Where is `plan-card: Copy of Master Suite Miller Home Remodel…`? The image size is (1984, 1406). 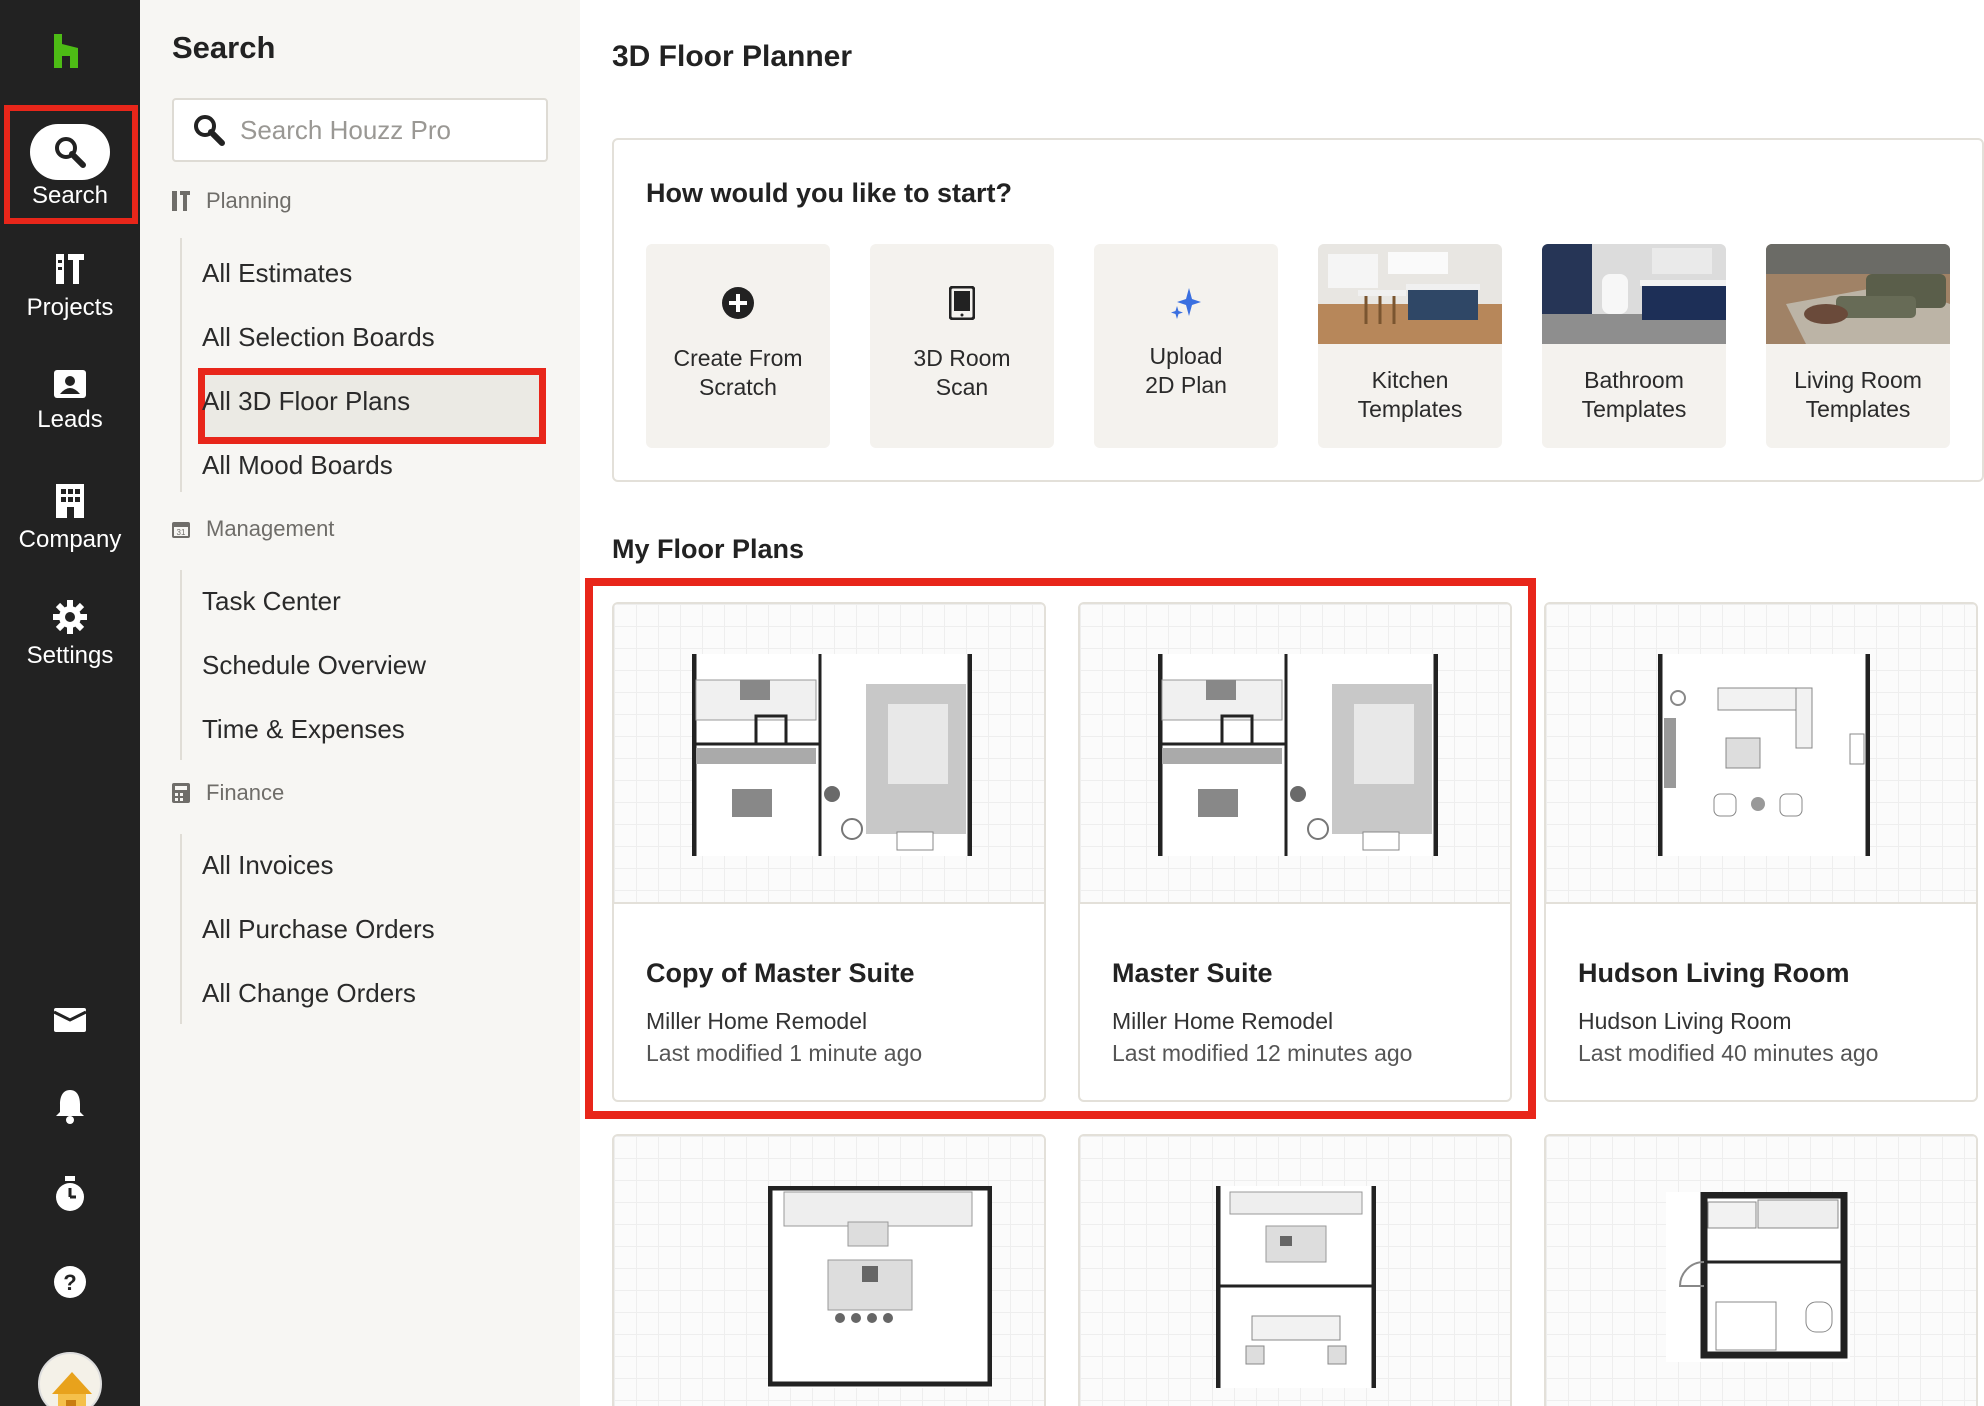
plan-card: Copy of Master Suite Miller Home Remodel… is located at coordinates (829, 852).